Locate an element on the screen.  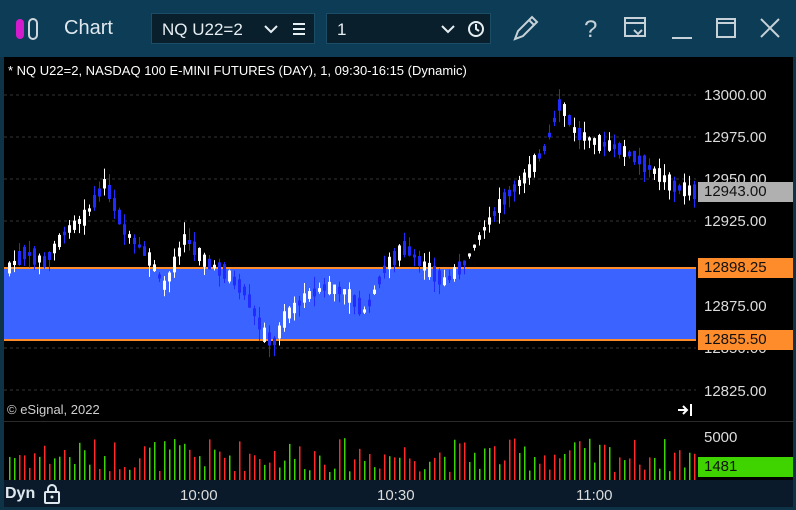
clock-icon is located at coordinates (476, 29).